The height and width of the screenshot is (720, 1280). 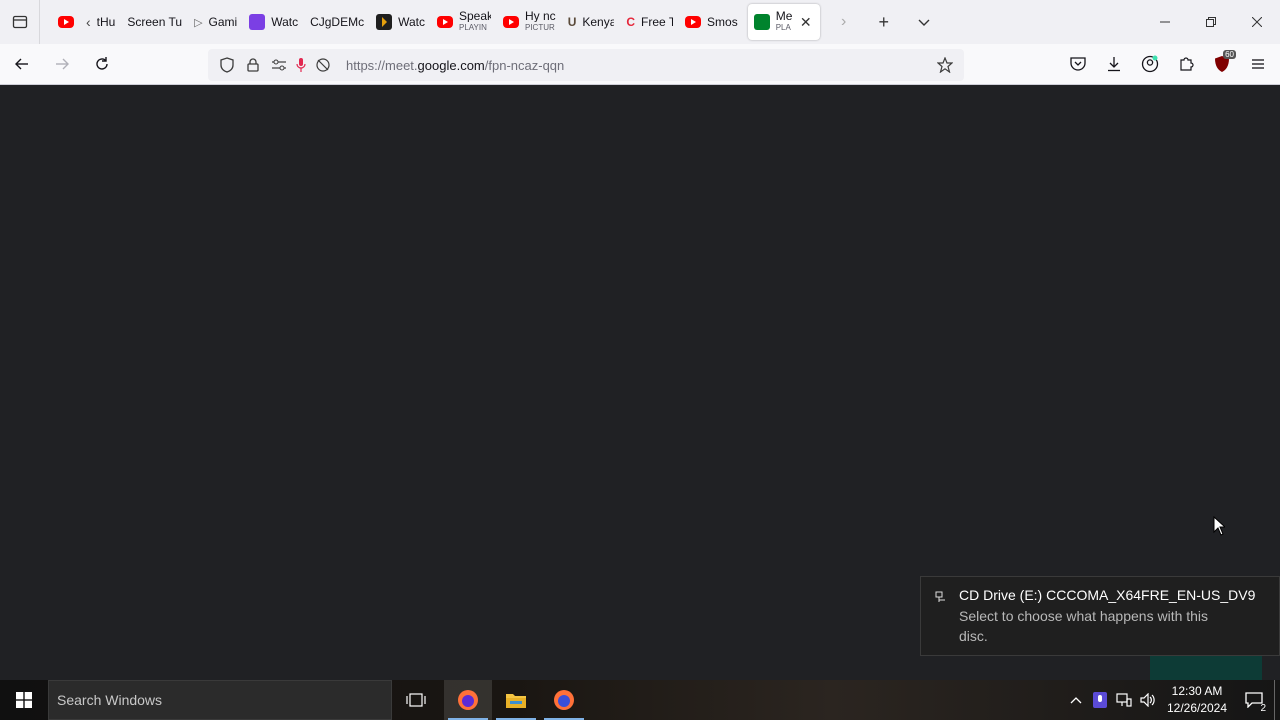 What do you see at coordinates (806, 22) in the screenshot?
I see `tab-close-icon: ✕` at bounding box center [806, 22].